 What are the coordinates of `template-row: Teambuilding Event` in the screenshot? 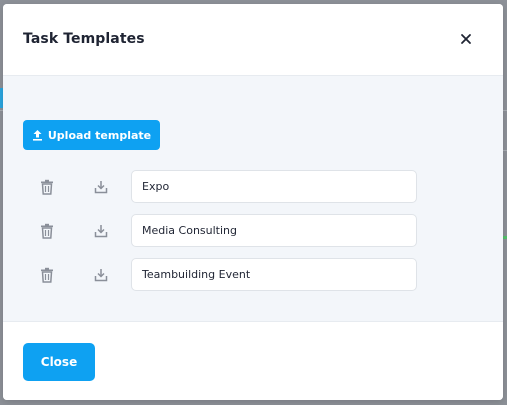 It's located at (253, 276).